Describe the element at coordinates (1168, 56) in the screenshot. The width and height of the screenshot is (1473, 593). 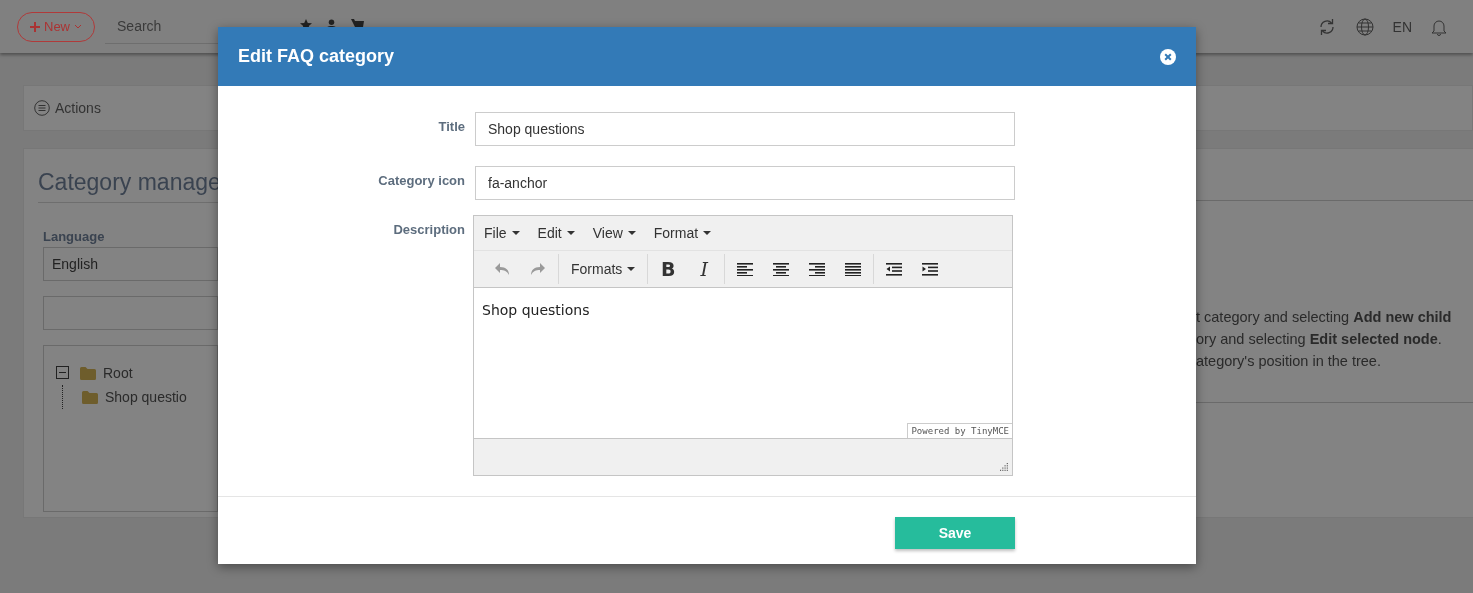
I see `close-icon` at that location.